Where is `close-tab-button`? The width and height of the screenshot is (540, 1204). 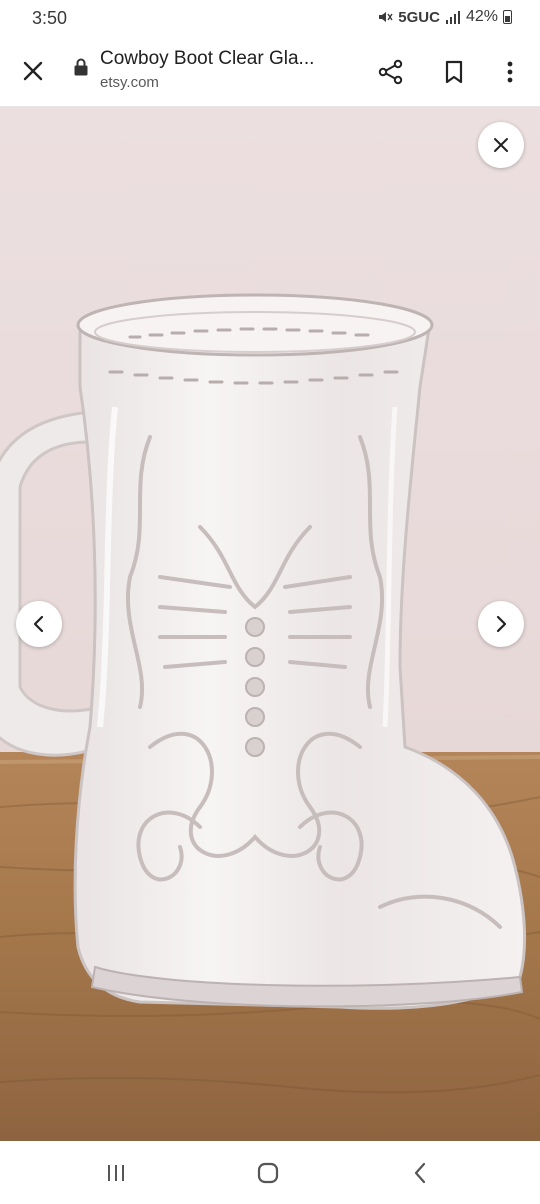 close-tab-button is located at coordinates (33, 71).